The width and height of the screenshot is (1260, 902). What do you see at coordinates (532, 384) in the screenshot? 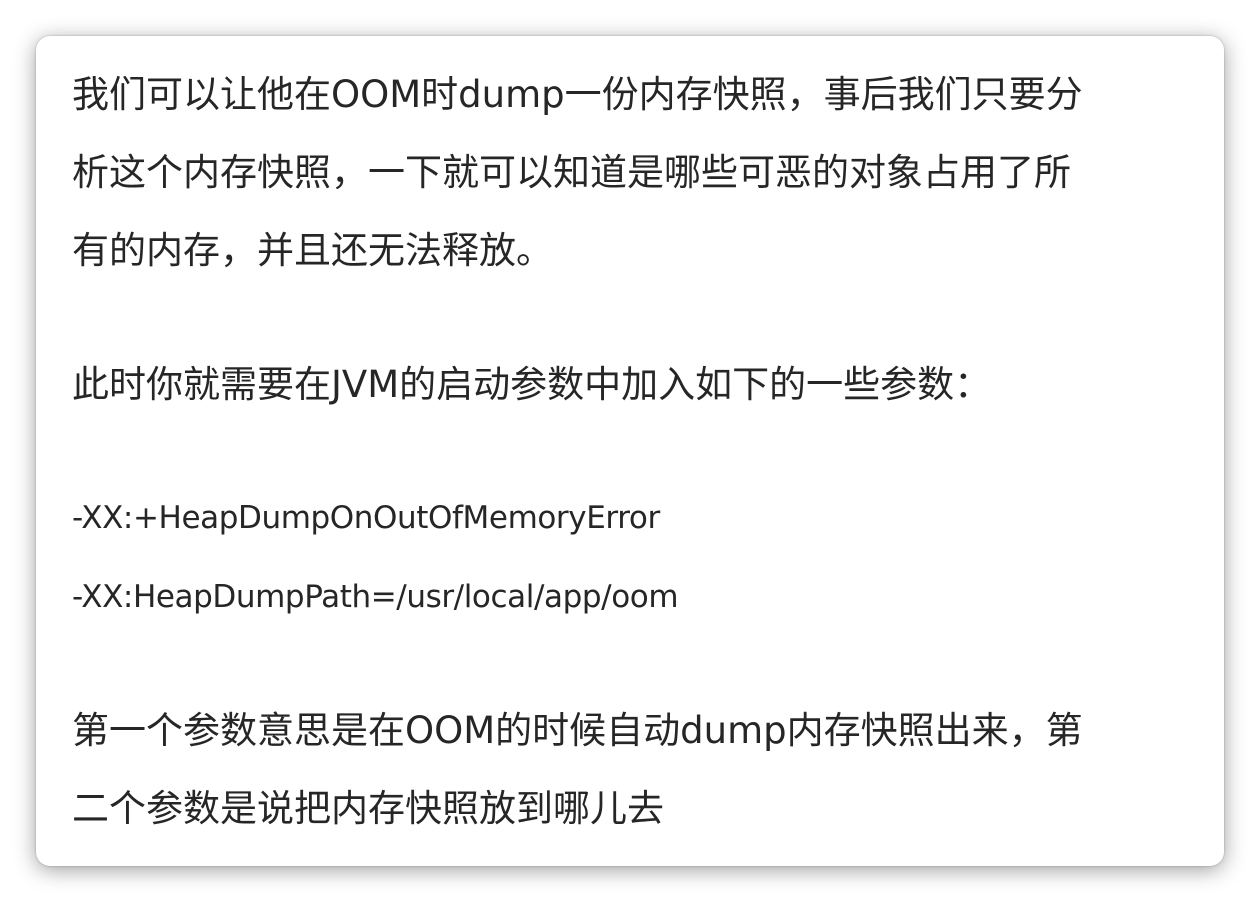
I see `paragraph2-text: 此时你就需要在JVM的启动参数中加入如下的一些参数：` at bounding box center [532, 384].